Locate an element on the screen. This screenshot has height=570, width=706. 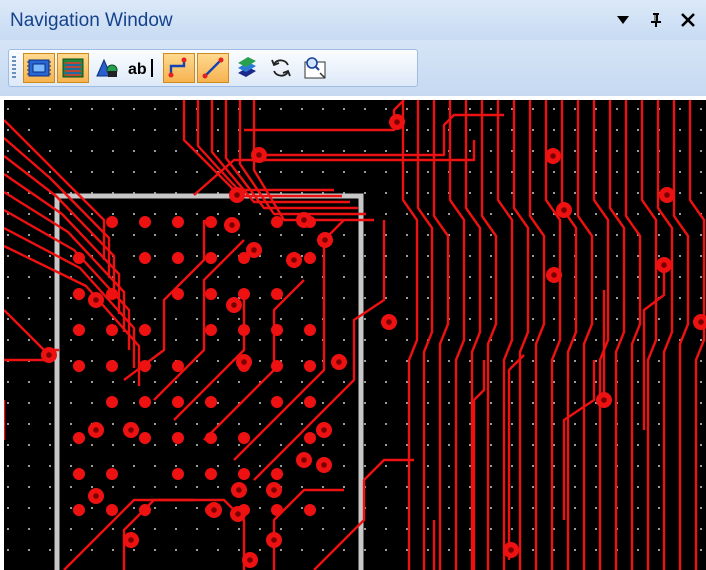
svg-text: ab is located at coordinates (137, 69).